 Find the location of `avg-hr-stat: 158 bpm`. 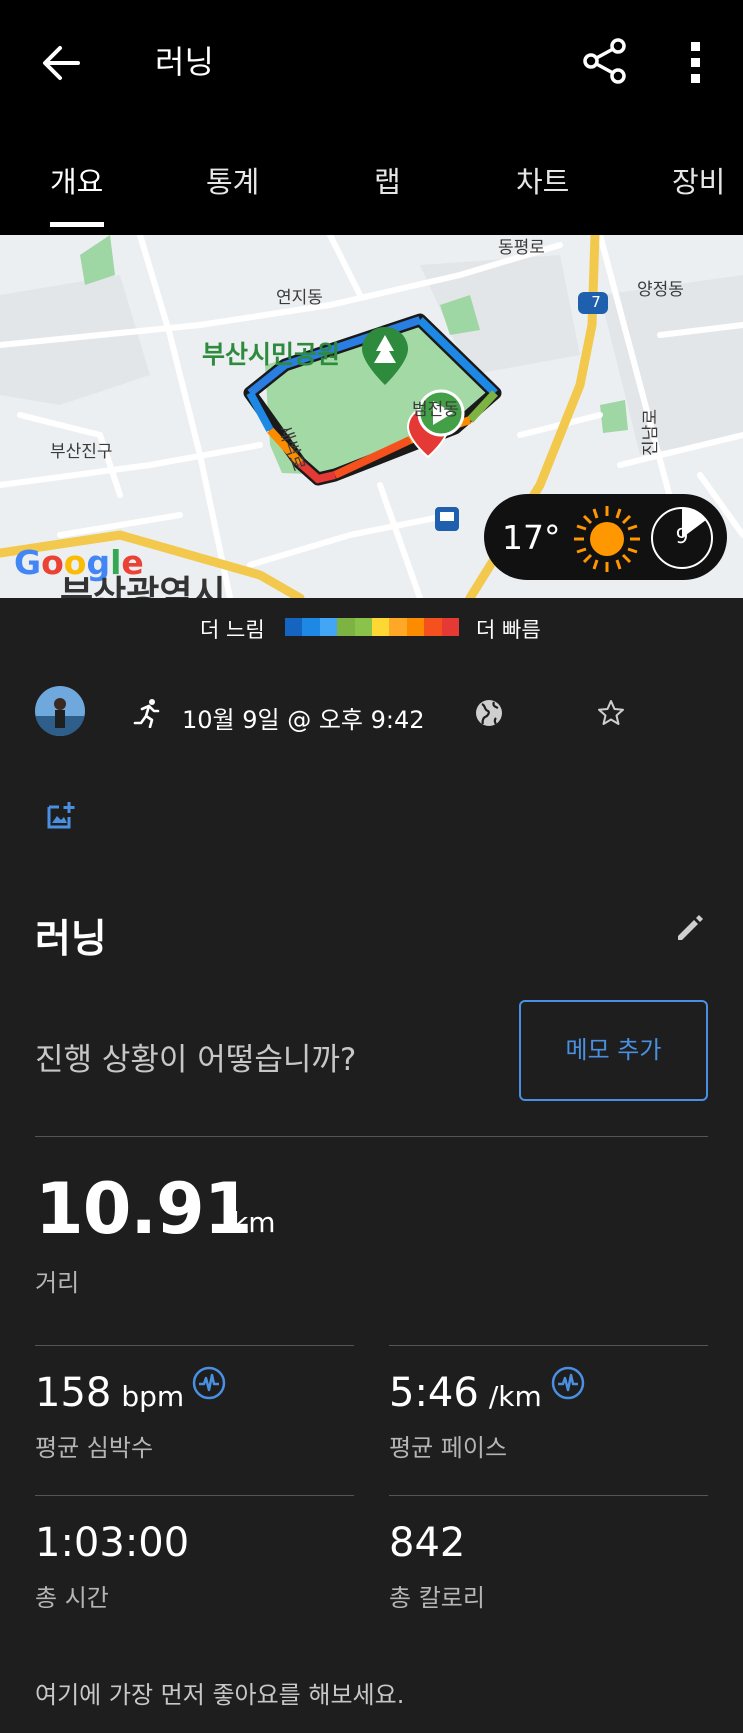

avg-hr-stat: 158 bpm is located at coordinates (109, 1393).